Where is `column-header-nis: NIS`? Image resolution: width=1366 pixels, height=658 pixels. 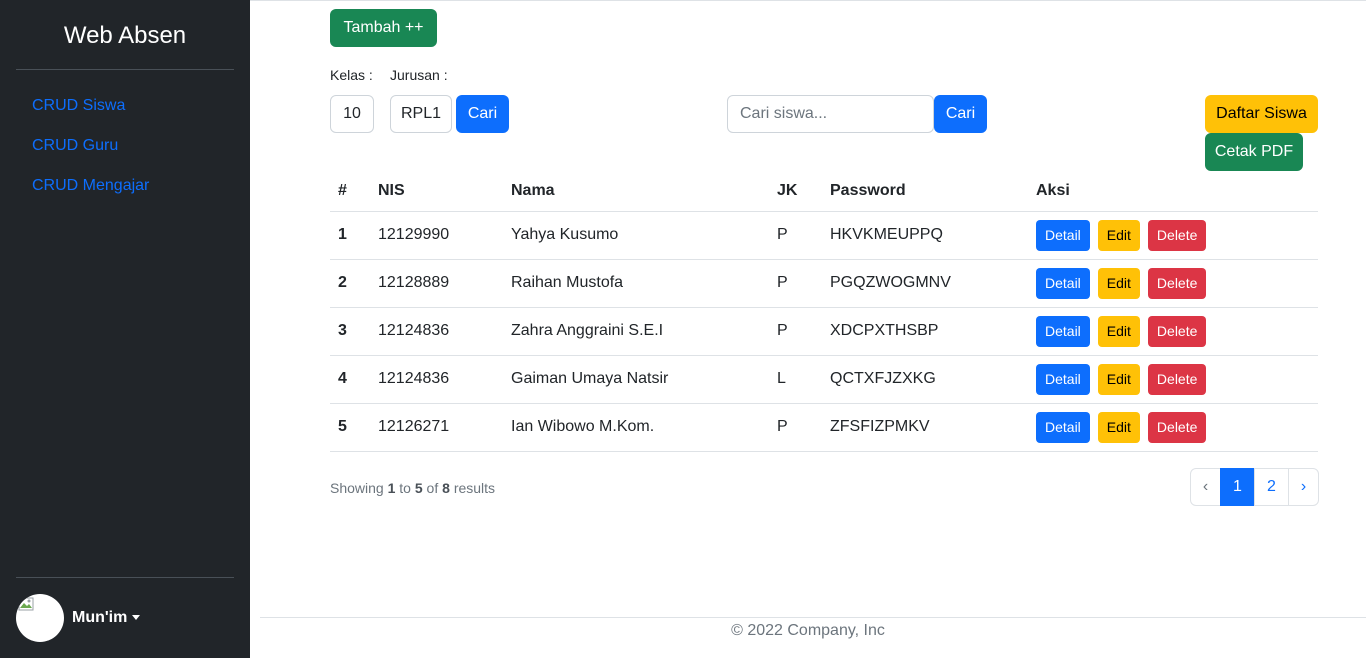 column-header-nis: NIS is located at coordinates (436, 191).